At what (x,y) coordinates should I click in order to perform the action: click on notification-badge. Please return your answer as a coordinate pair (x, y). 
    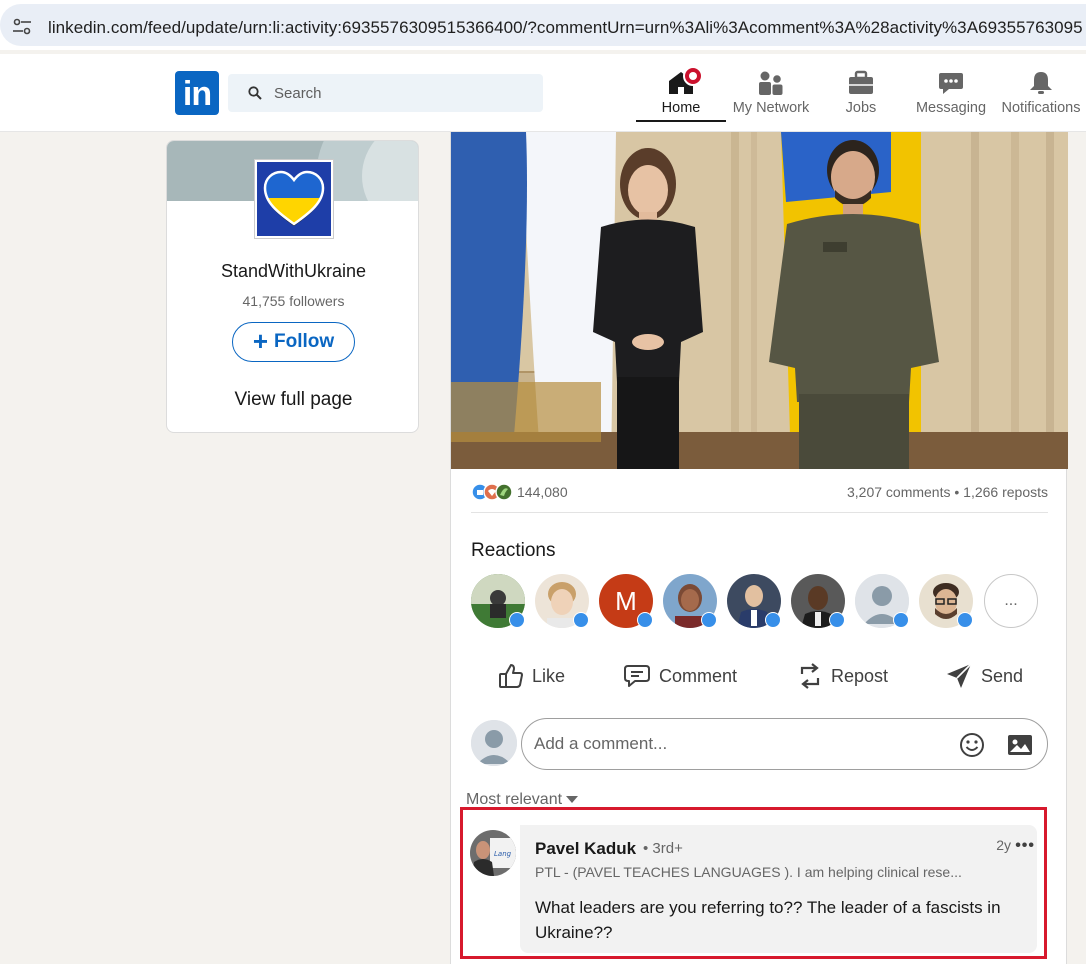
    Looking at the image, I should click on (693, 76).